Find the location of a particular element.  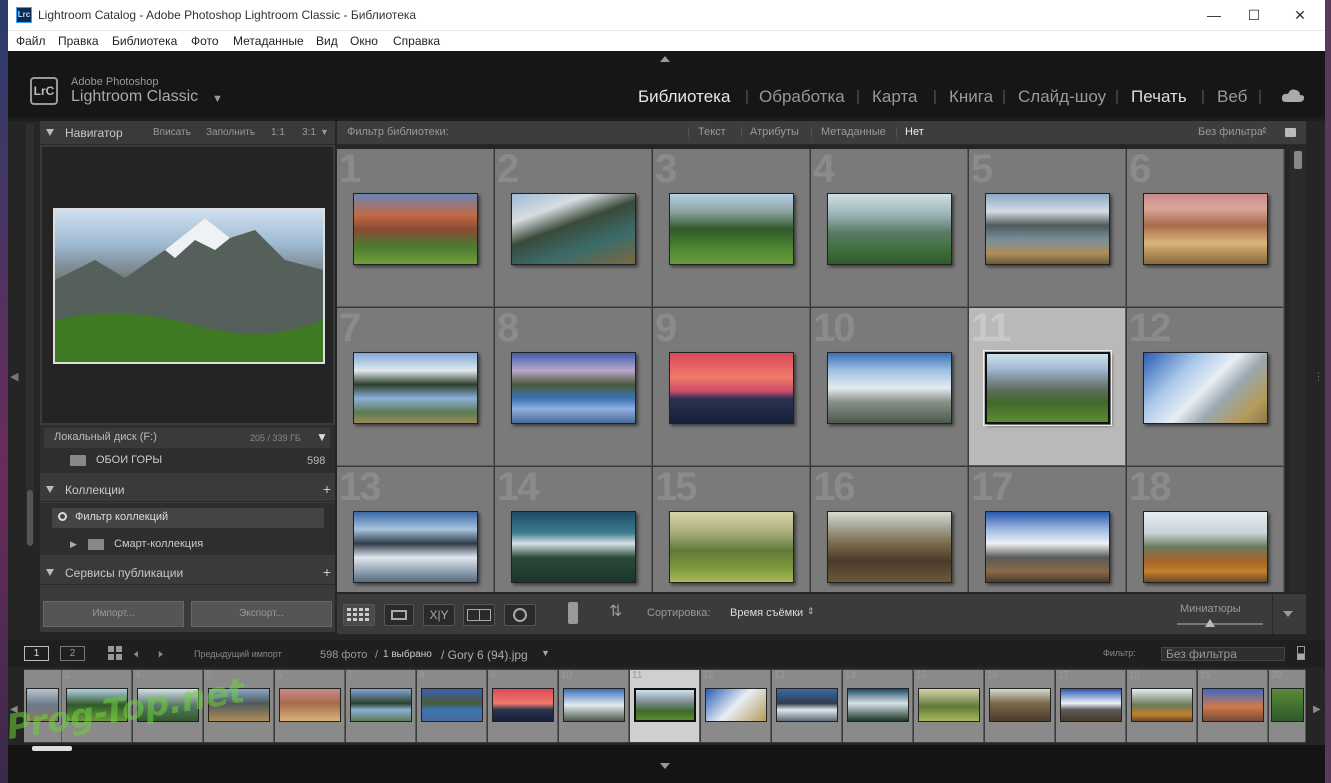

film-cell: 19 is located at coordinates (1233, 706).